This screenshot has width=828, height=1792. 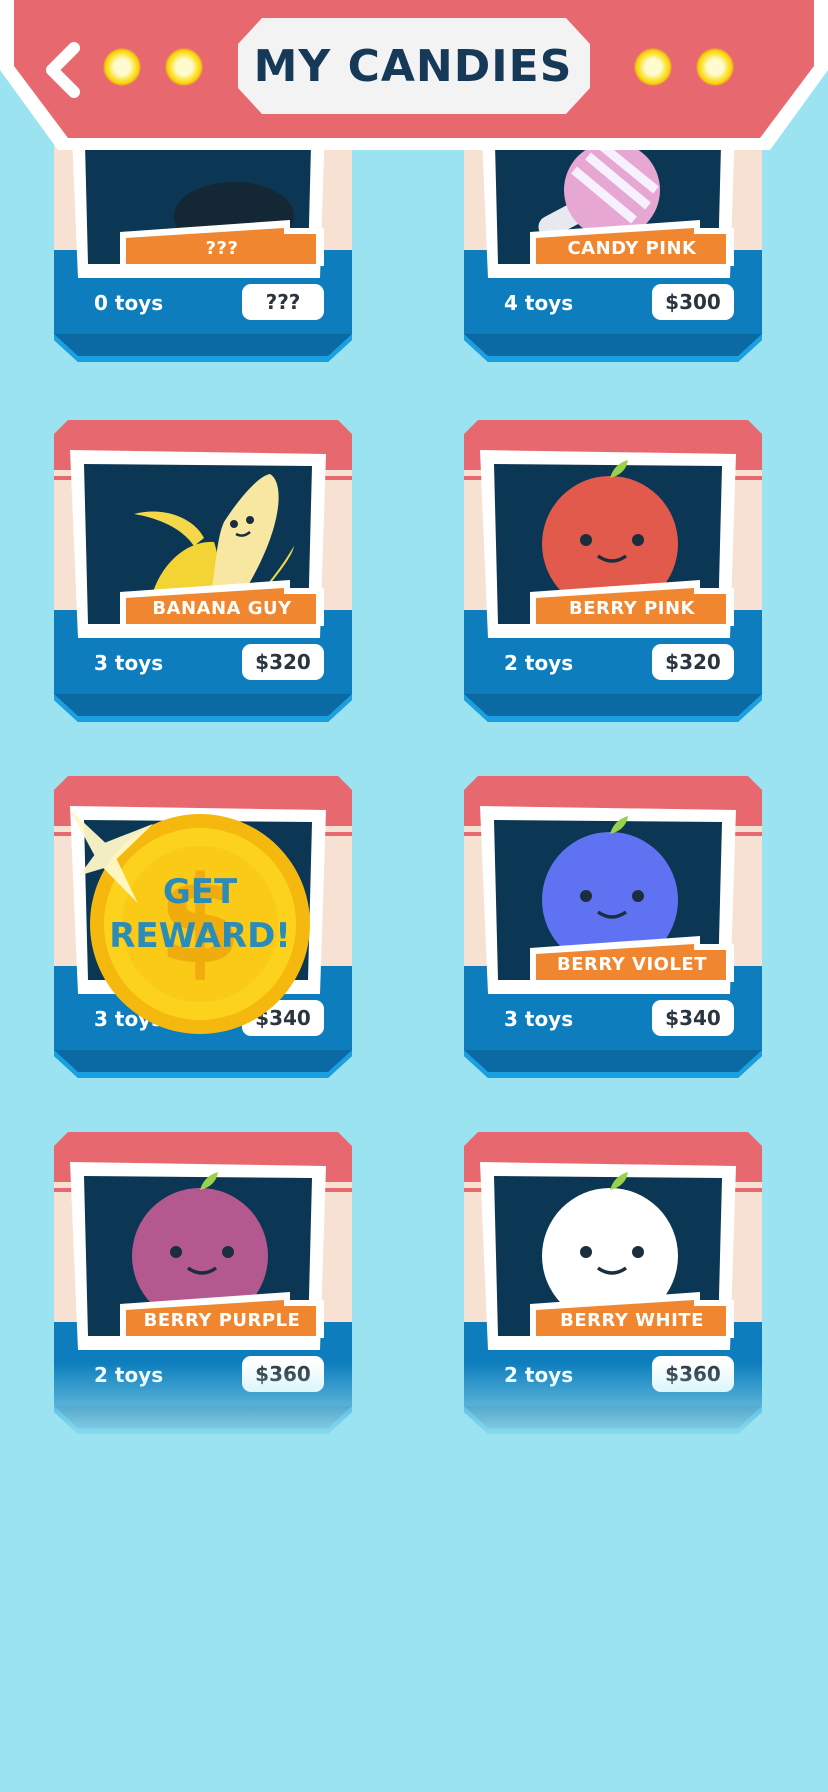 I want to click on card-name: BERRY PURPLE, so click(x=222, y=1320).